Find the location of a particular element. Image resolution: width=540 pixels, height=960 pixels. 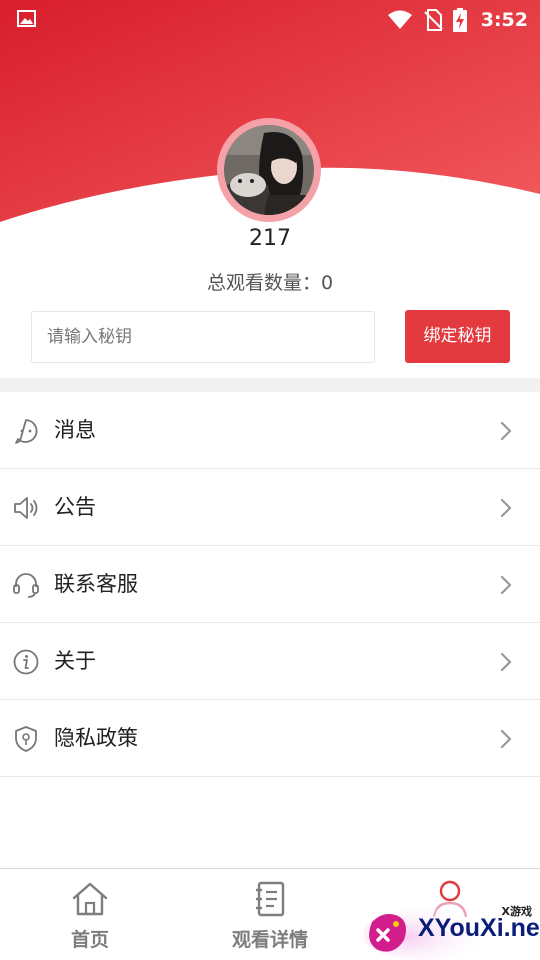

menu-item-label: 公告 is located at coordinates (75, 507).